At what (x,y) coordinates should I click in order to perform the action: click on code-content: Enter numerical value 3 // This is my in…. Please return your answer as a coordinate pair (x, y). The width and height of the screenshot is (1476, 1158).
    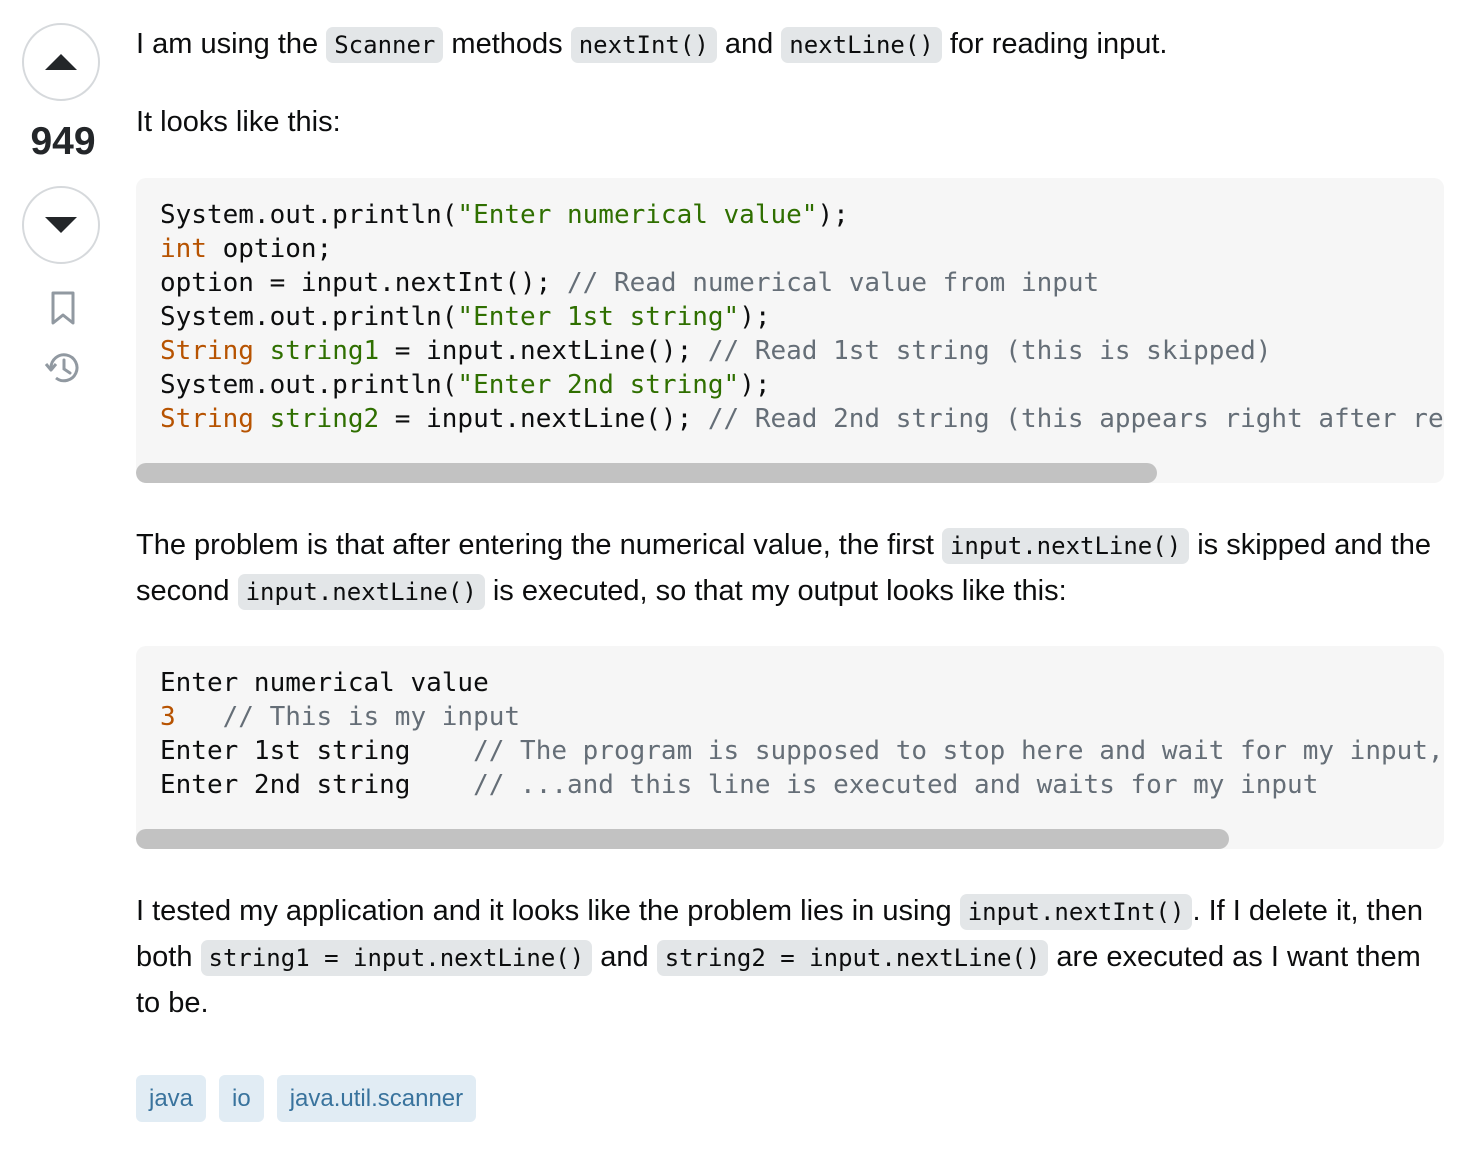
    Looking at the image, I should click on (802, 734).